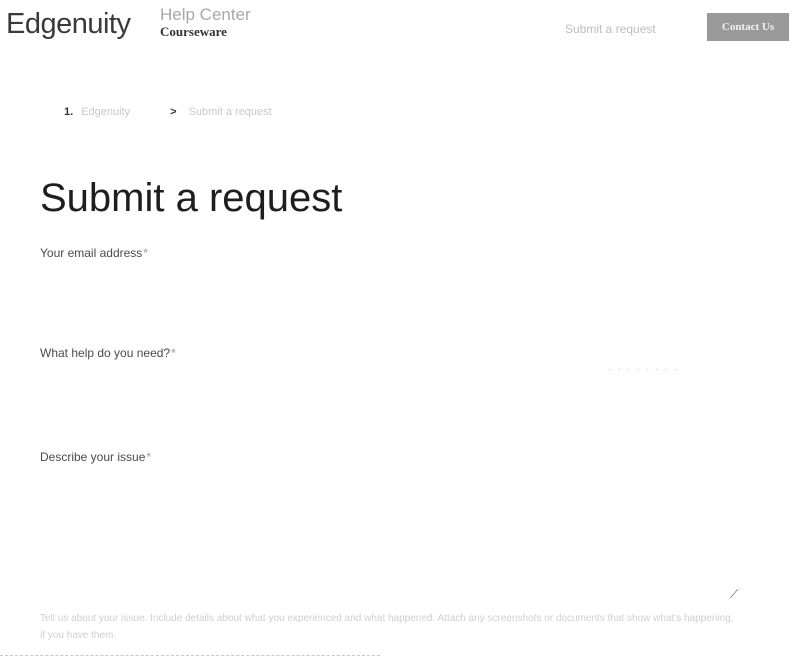 The height and width of the screenshot is (658, 805). What do you see at coordinates (168, 112) in the screenshot?
I see `breadcrumb: 1. Edgenuity > Submit a request` at bounding box center [168, 112].